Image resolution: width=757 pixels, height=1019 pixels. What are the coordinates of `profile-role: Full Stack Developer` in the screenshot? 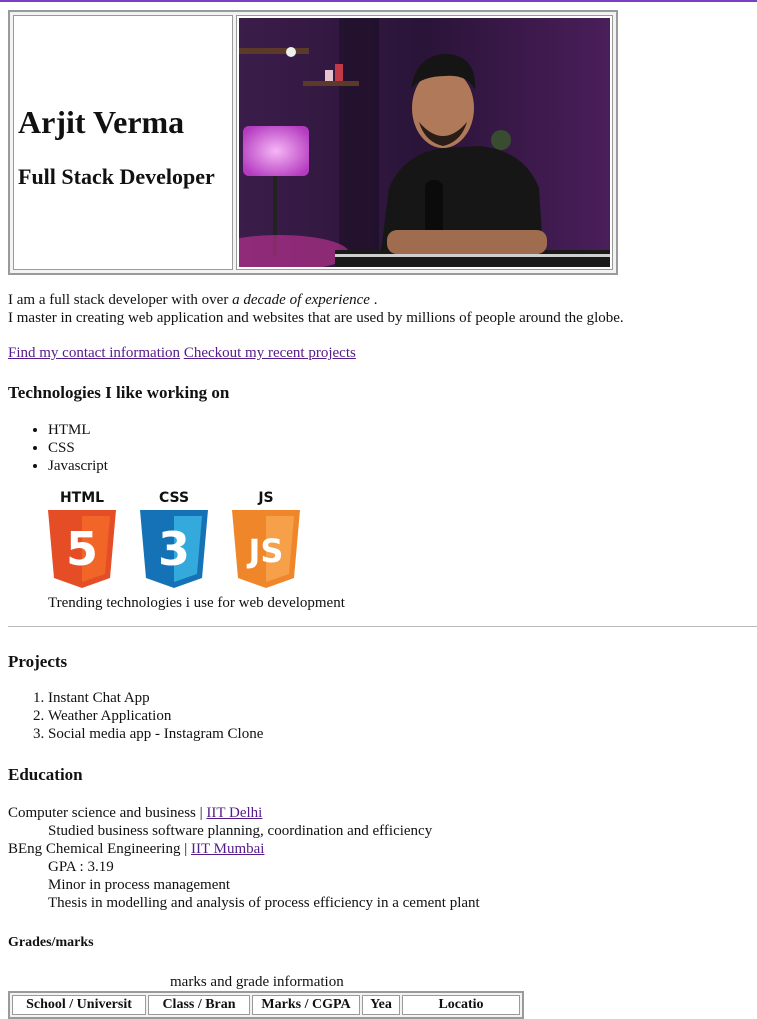 It's located at (116, 176).